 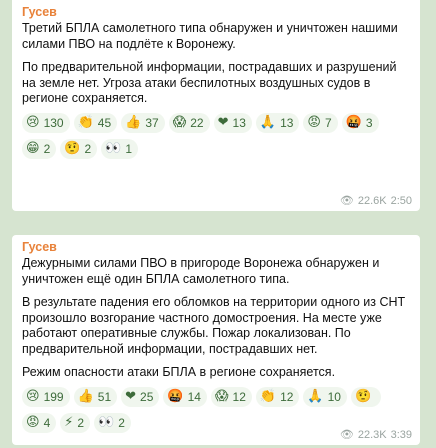 What do you see at coordinates (104, 122) in the screenshot?
I see `reaction-count: 45` at bounding box center [104, 122].